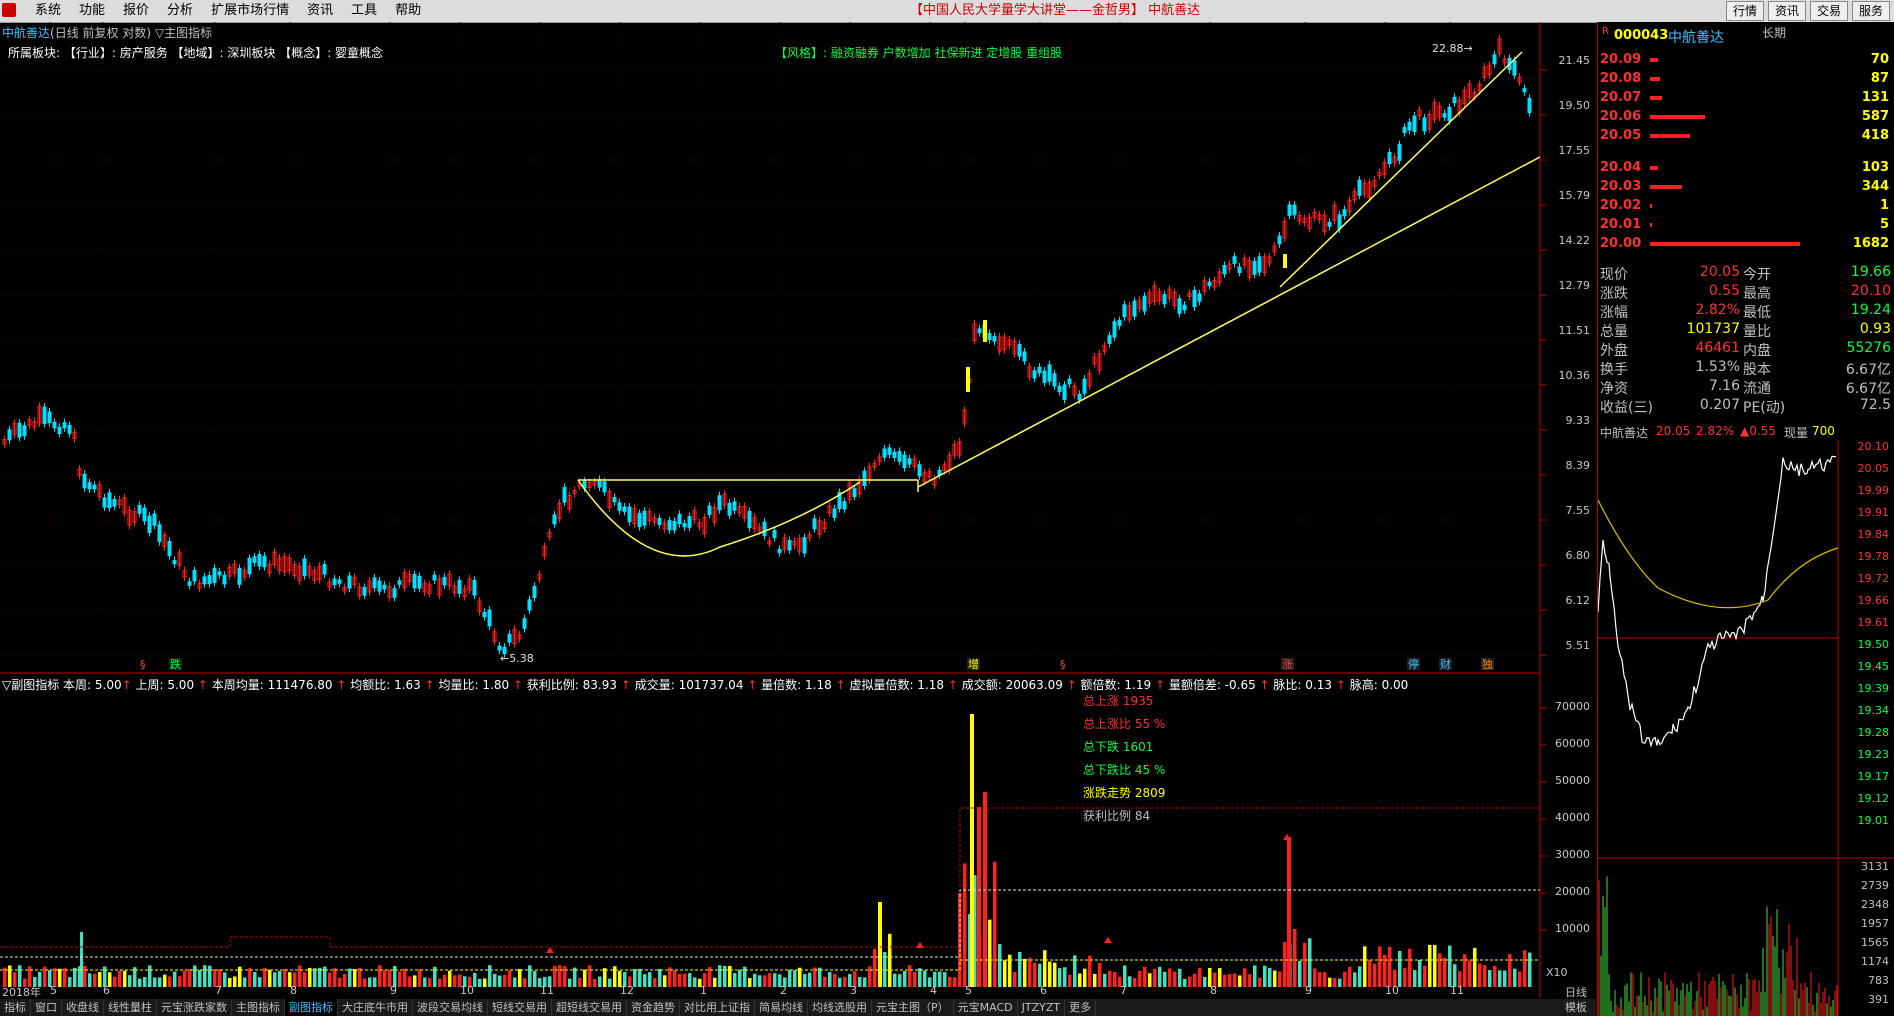 The width and height of the screenshot is (1894, 1016). Describe the element at coordinates (1578, 510) in the screenshot. I see `price-tick: 7.55` at that location.